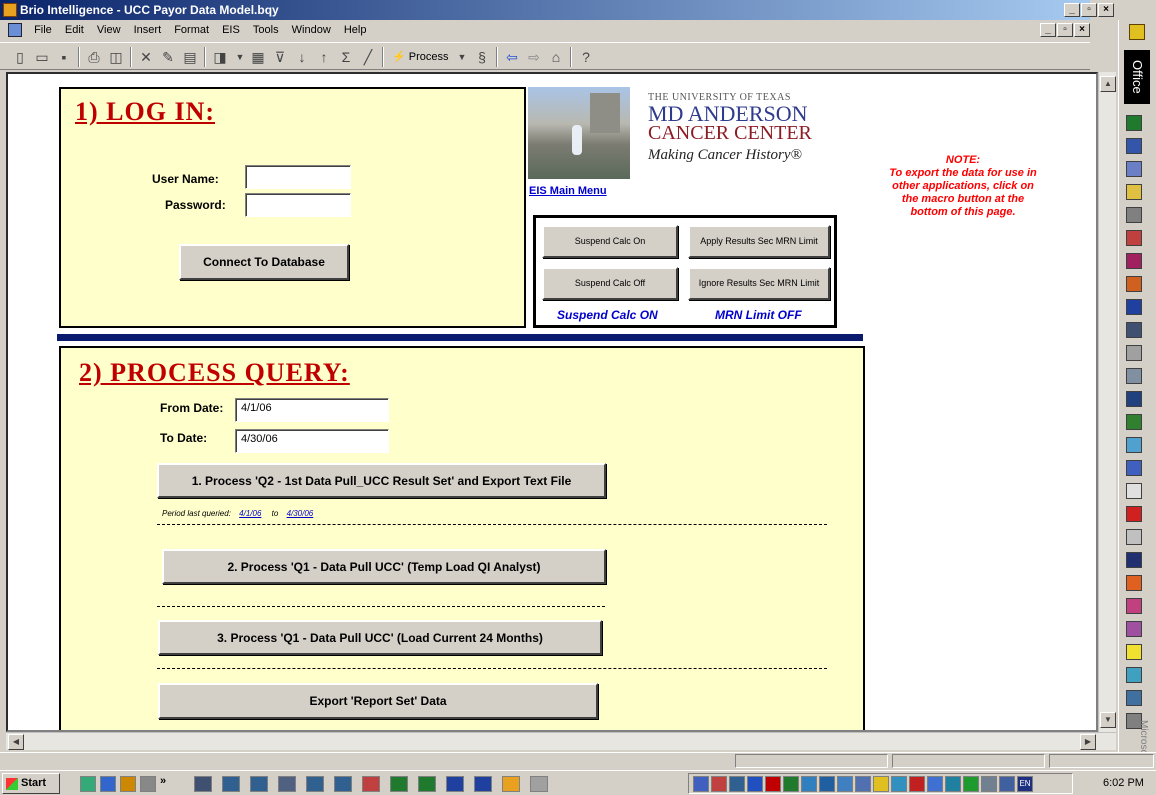  What do you see at coordinates (1065, 30) in the screenshot?
I see `doc-restore-button: ▫` at bounding box center [1065, 30].